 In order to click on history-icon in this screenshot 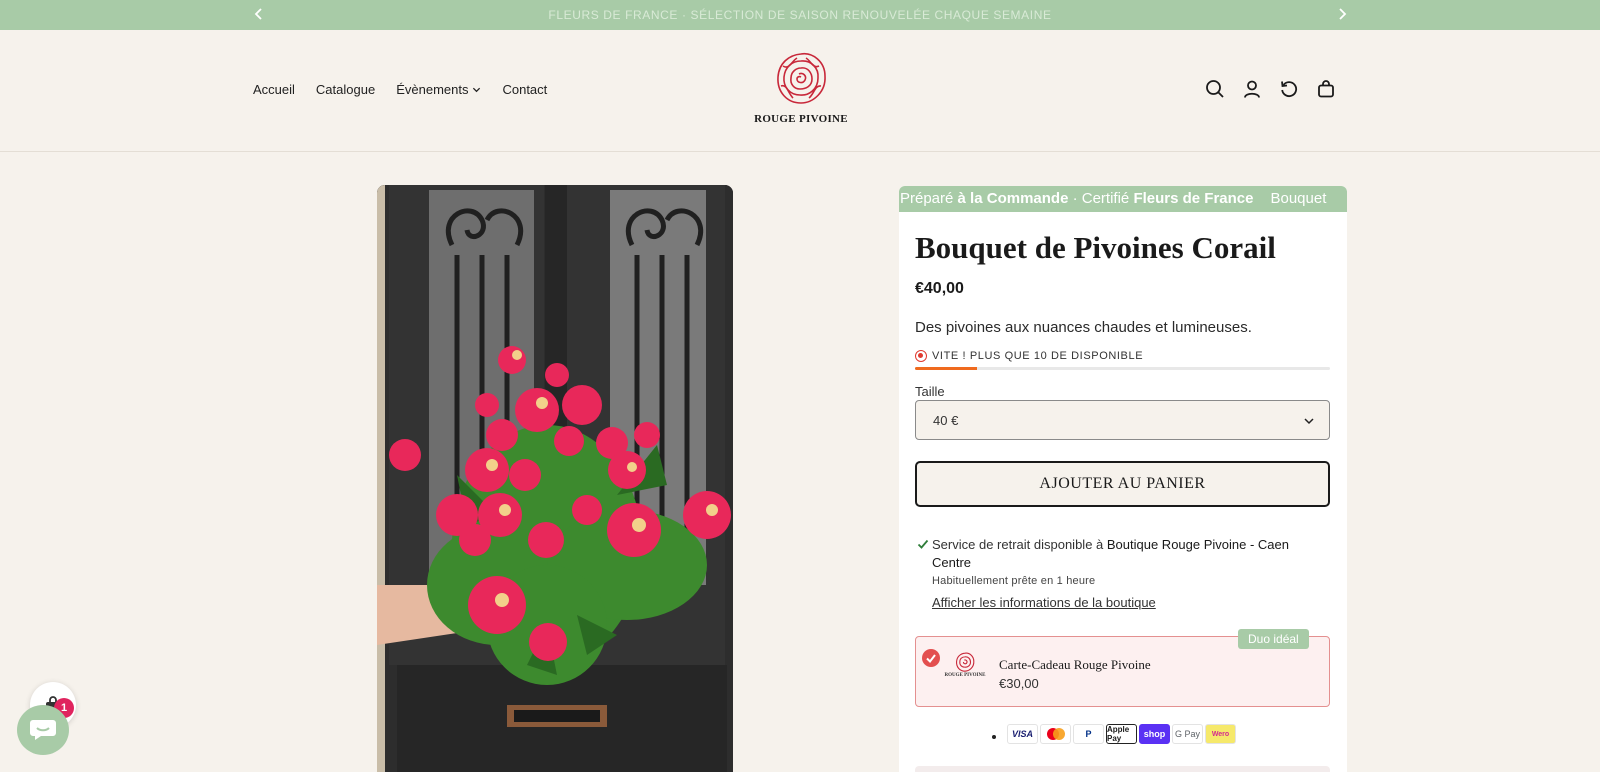, I will do `click(1289, 89)`.